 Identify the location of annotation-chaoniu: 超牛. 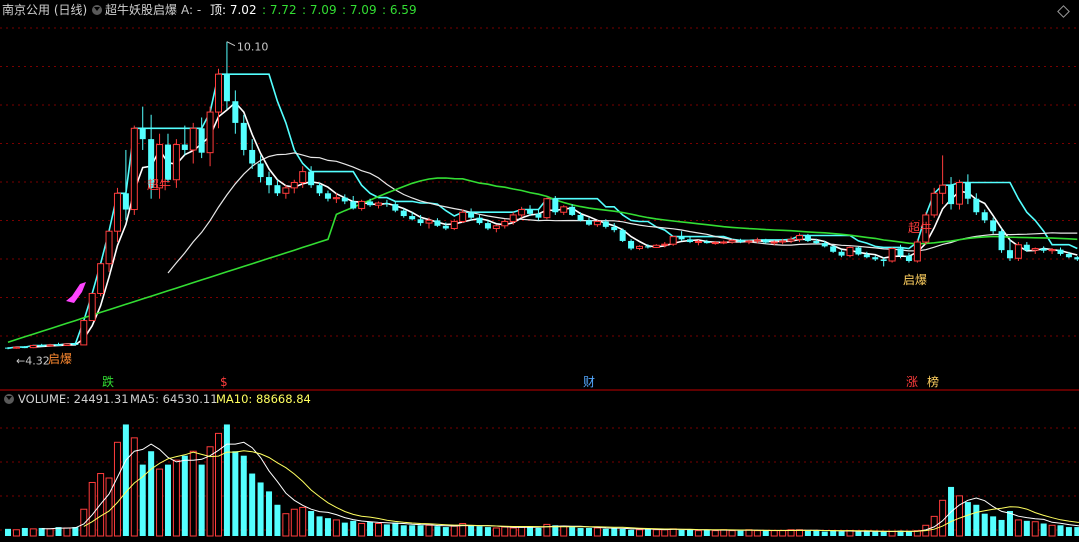
(920, 227).